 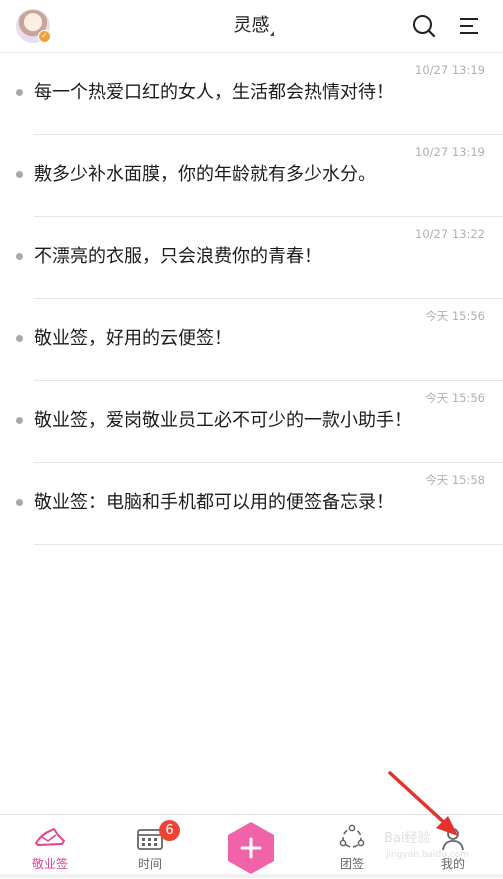 I want to click on note-item: 今天 15:58 敬业签：电脑和手机都可以用的便签备忘录！, so click(x=259, y=504).